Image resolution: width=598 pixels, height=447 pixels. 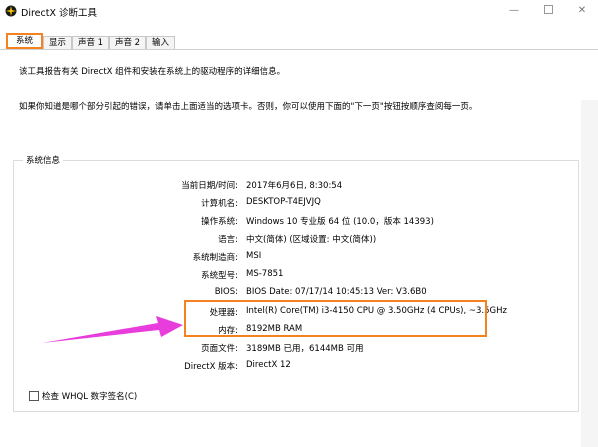 What do you see at coordinates (152, 72) in the screenshot?
I see `intro-text: 该工具报告有关 DirectX 组件和安装在系统上的驱动程序的详细信息。` at bounding box center [152, 72].